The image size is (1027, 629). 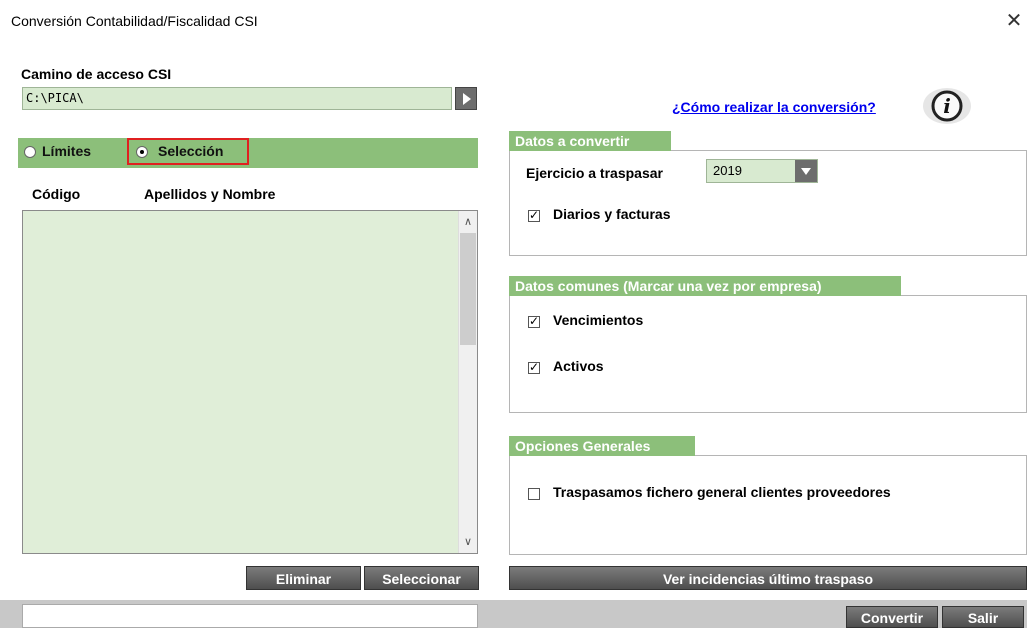 I want to click on scroll-thumb, so click(x=468, y=289).